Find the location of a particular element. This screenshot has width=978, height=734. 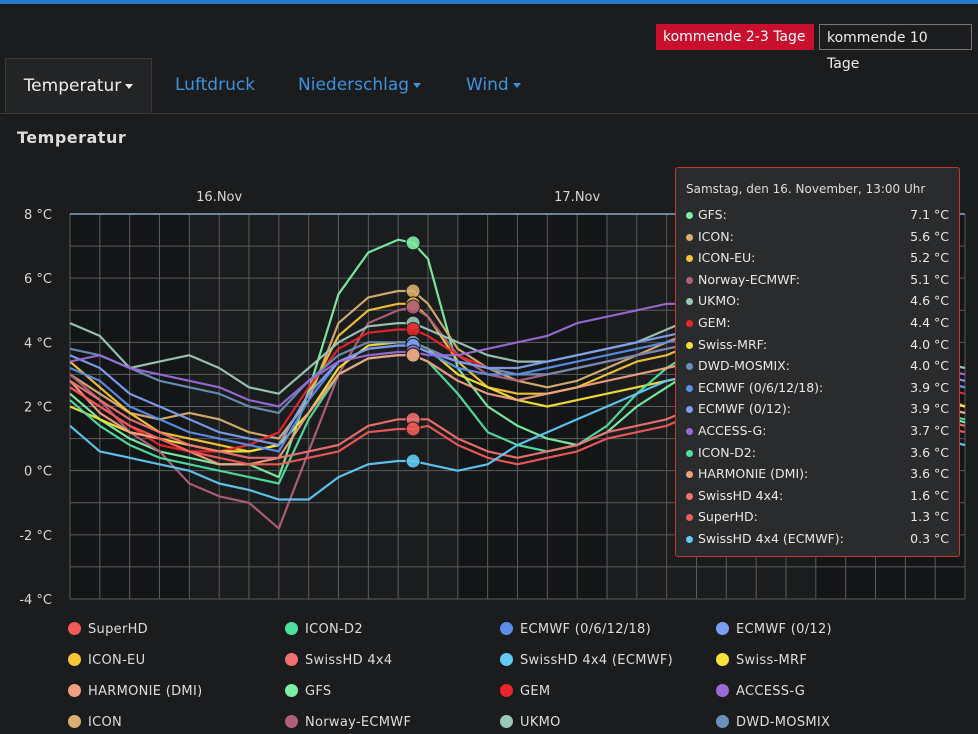

legend-label: ICON-EU is located at coordinates (117, 660).